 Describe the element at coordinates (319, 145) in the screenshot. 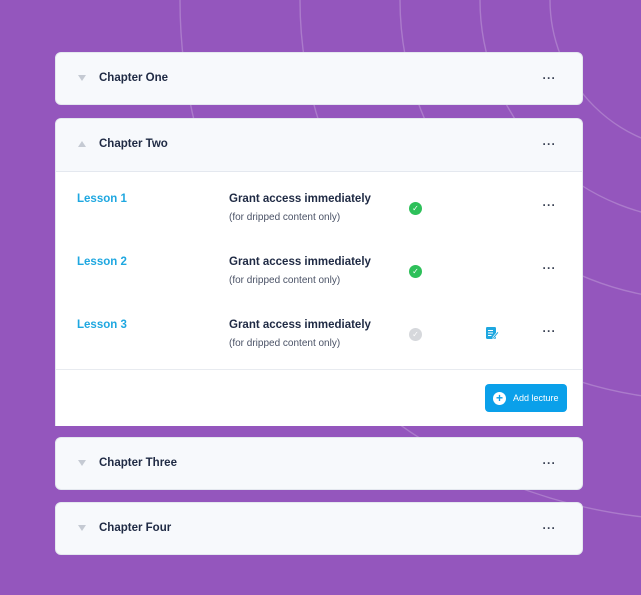

I see `chapter-header-two: Chapter Two ···` at that location.